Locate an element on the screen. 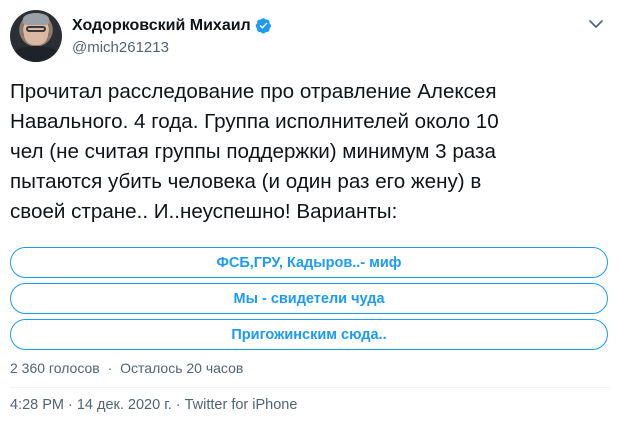 The height and width of the screenshot is (427, 620). verified-badge-icon is located at coordinates (263, 26).